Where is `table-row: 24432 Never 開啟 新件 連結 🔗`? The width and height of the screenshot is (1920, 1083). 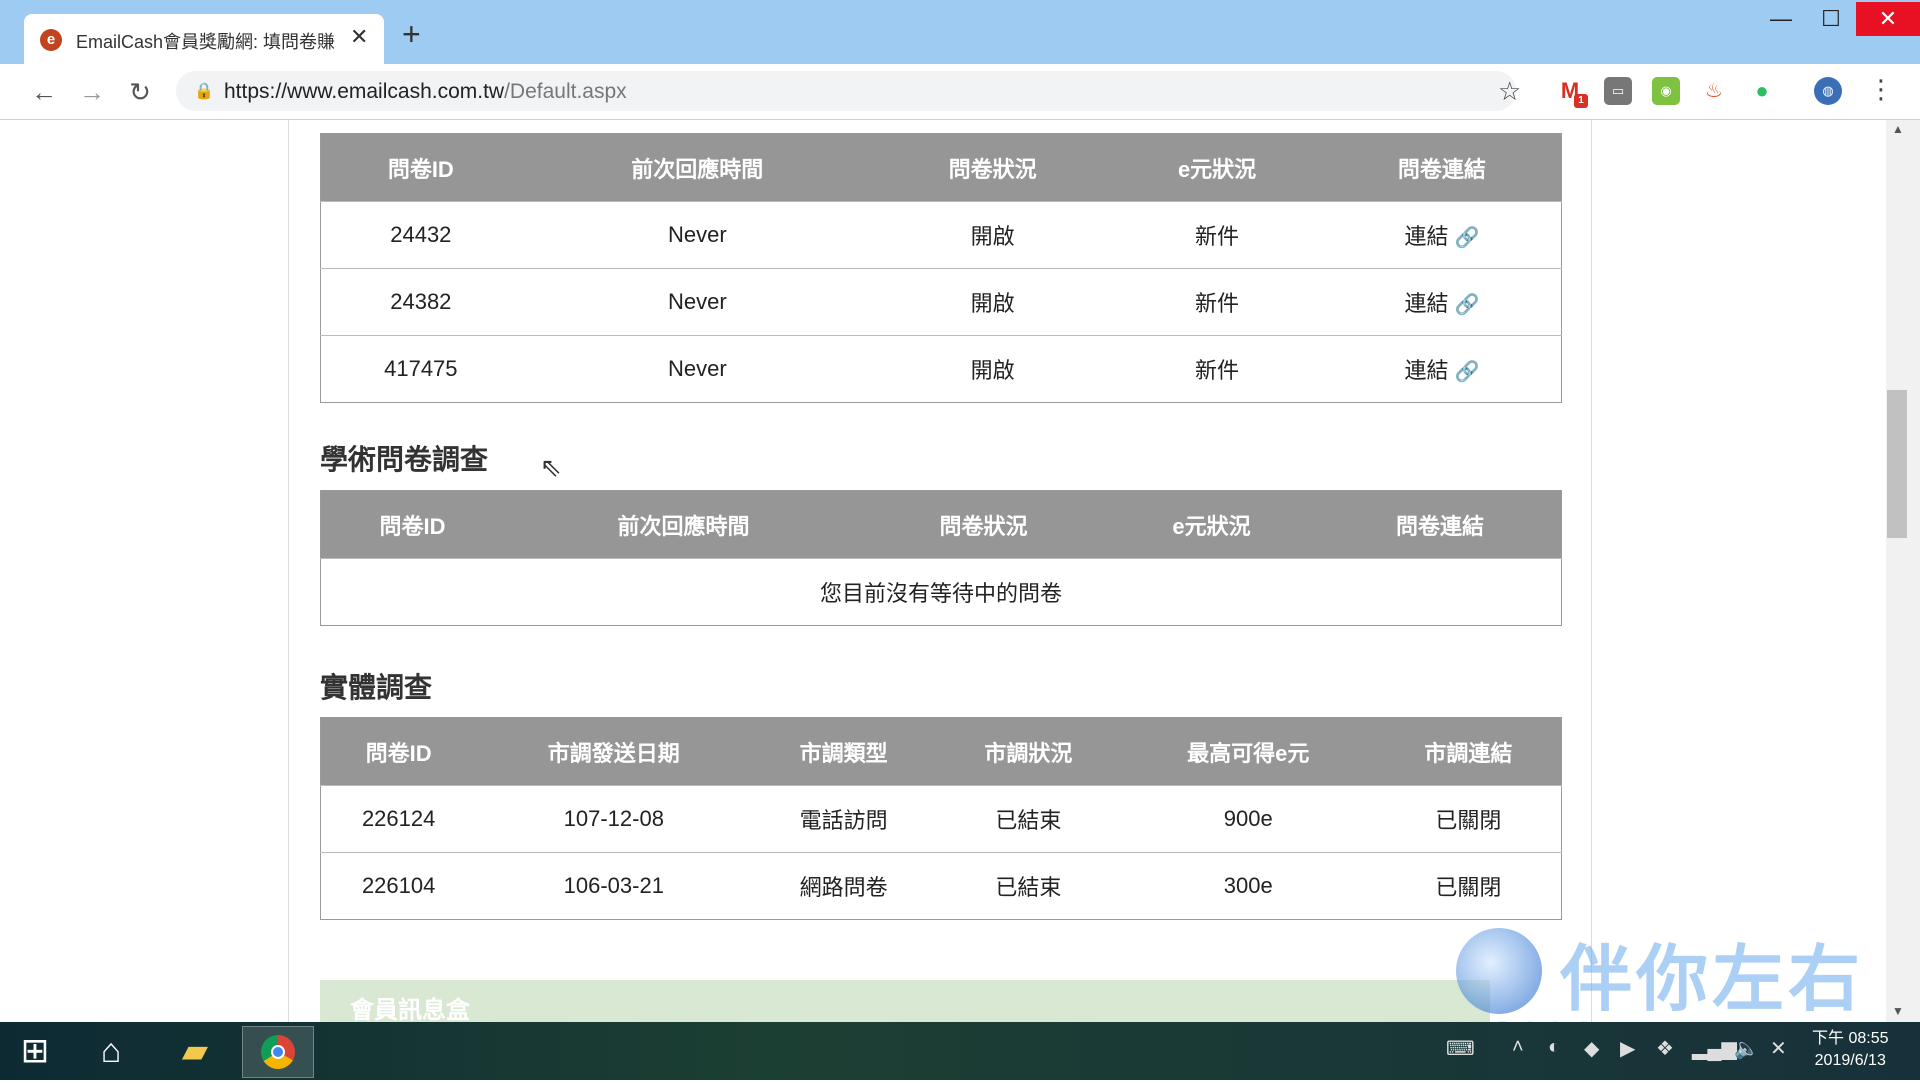 table-row: 24432 Never 開啟 新件 連結 🔗 is located at coordinates (941, 235).